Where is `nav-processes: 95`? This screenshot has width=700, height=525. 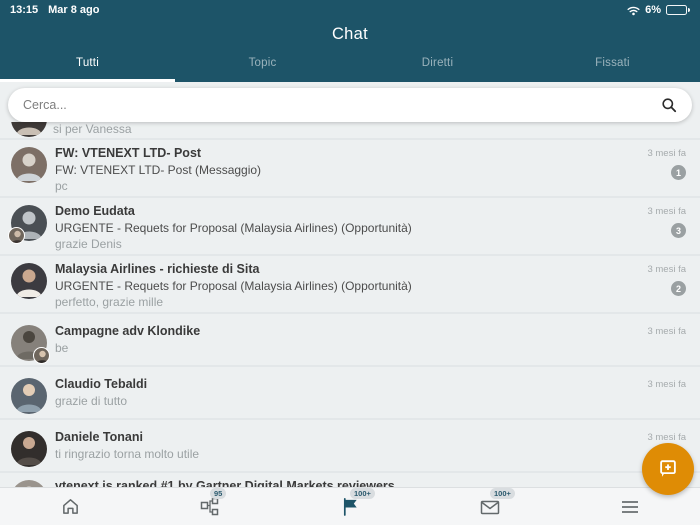 nav-processes: 95 is located at coordinates (210, 506).